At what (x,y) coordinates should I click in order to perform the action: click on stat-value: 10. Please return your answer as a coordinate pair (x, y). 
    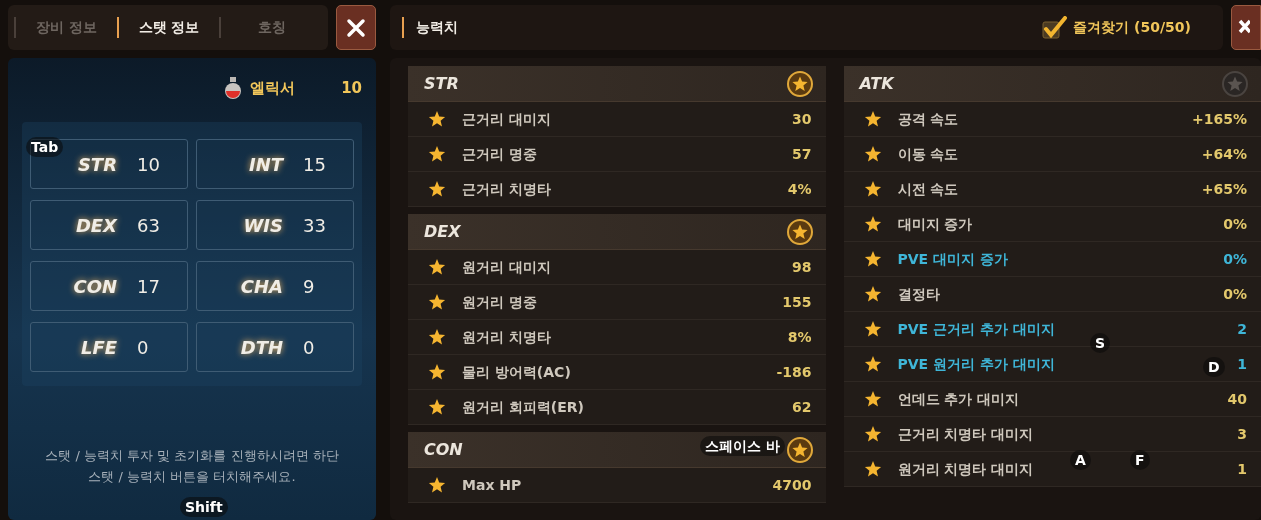
    Looking at the image, I should click on (148, 164).